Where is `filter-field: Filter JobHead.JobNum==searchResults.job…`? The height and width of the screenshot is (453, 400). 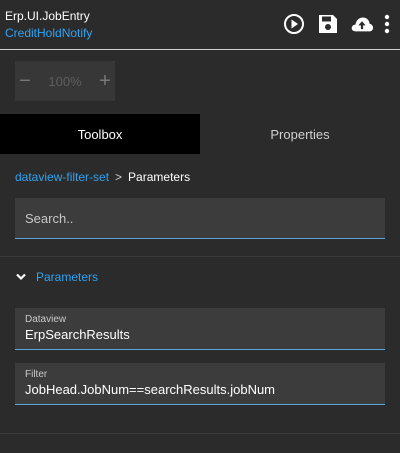
filter-field: Filter JobHead.JobNum==searchResults.job… is located at coordinates (200, 384).